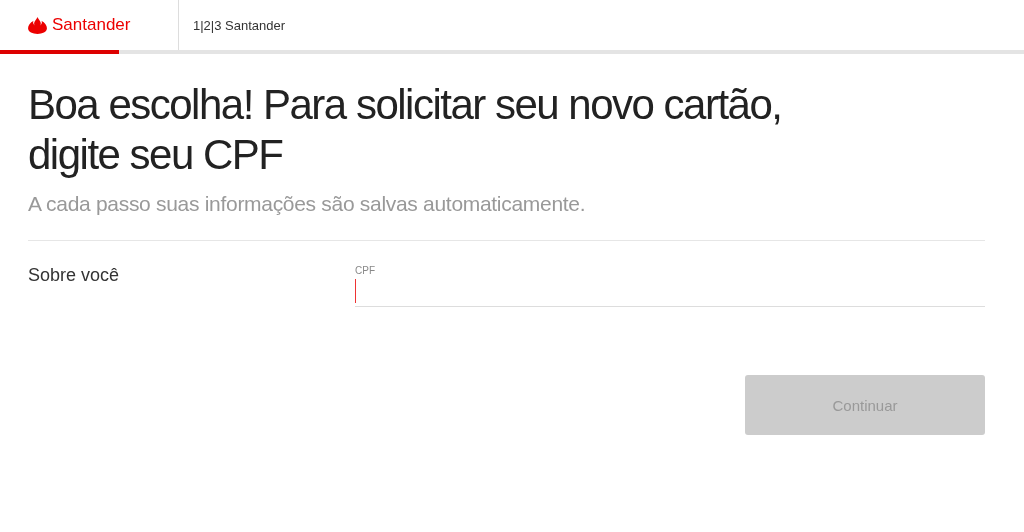 This screenshot has height=532, width=1024. I want to click on flame-icon, so click(37, 25).